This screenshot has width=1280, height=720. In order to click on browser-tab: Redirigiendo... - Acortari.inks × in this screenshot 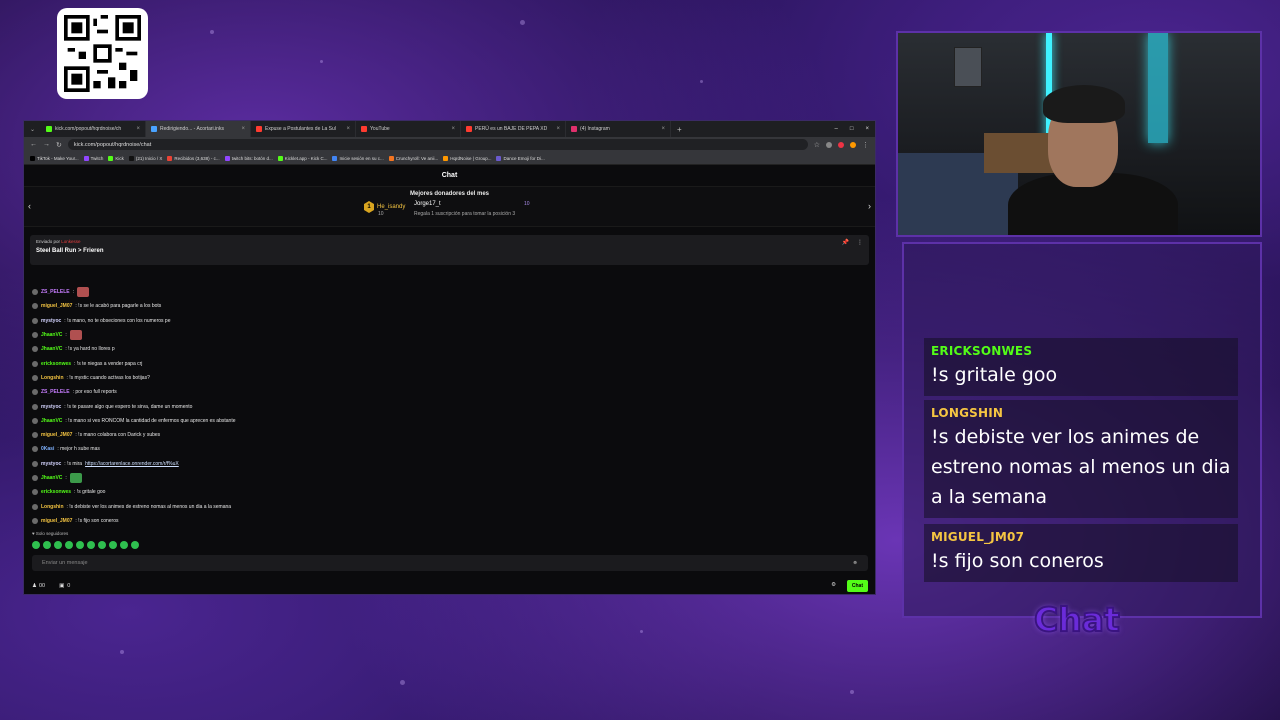, I will do `click(199, 129)`.